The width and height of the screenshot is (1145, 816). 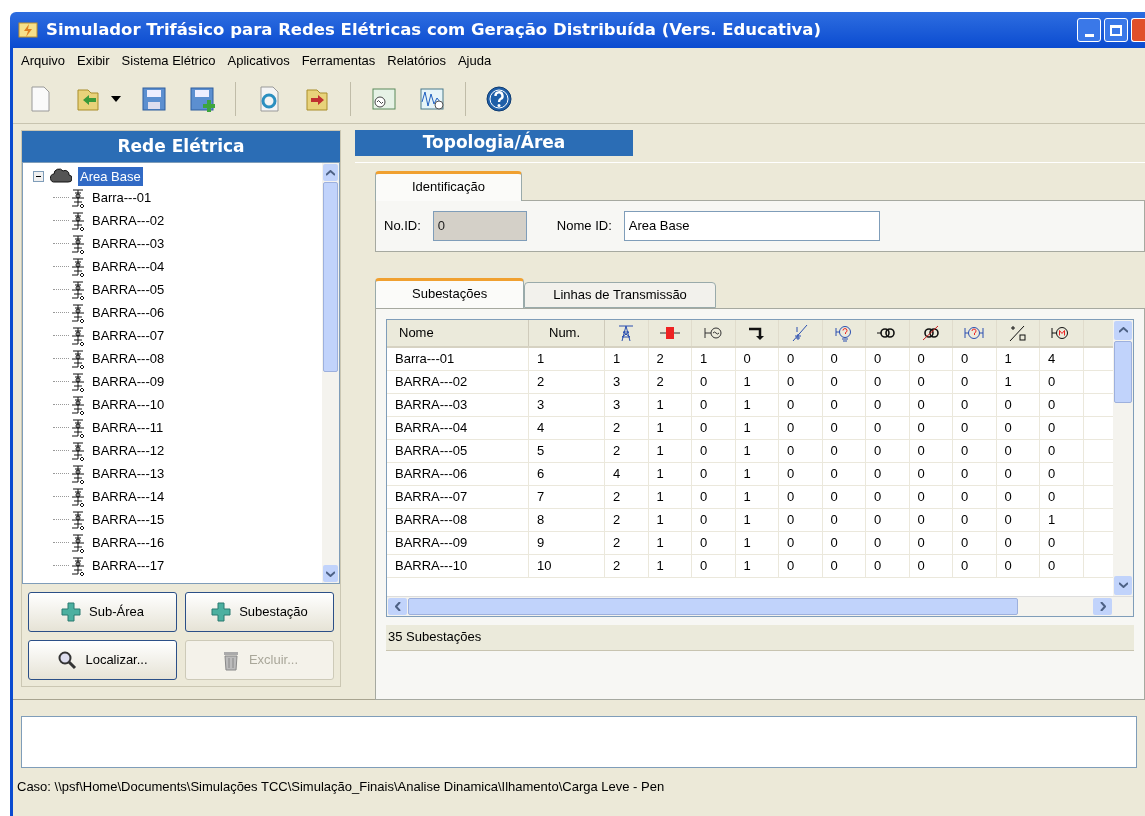 What do you see at coordinates (1116, 30) in the screenshot?
I see `maximize-button` at bounding box center [1116, 30].